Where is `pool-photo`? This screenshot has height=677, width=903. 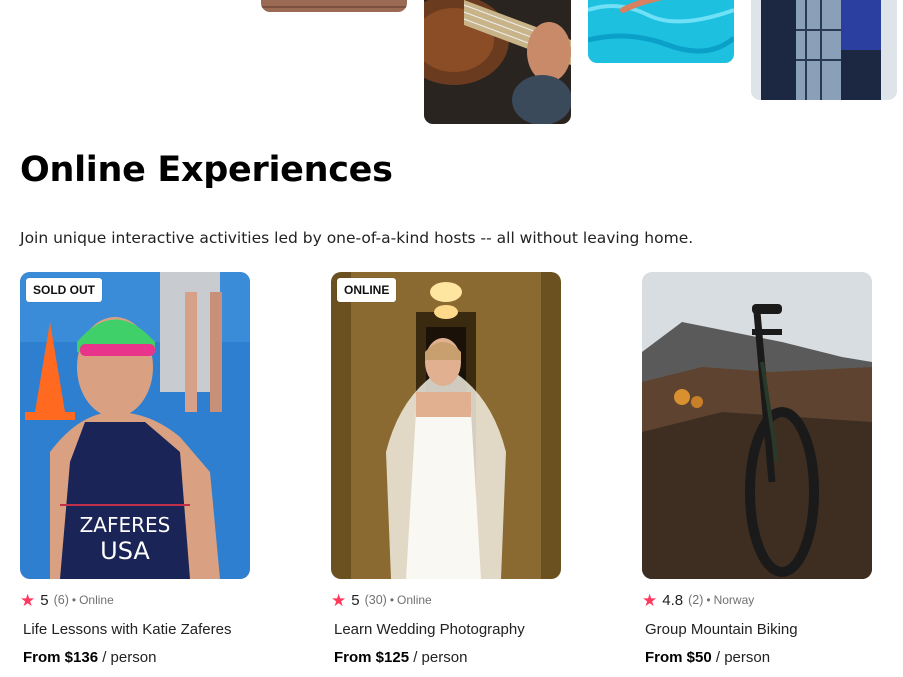
pool-photo is located at coordinates (661, 31).